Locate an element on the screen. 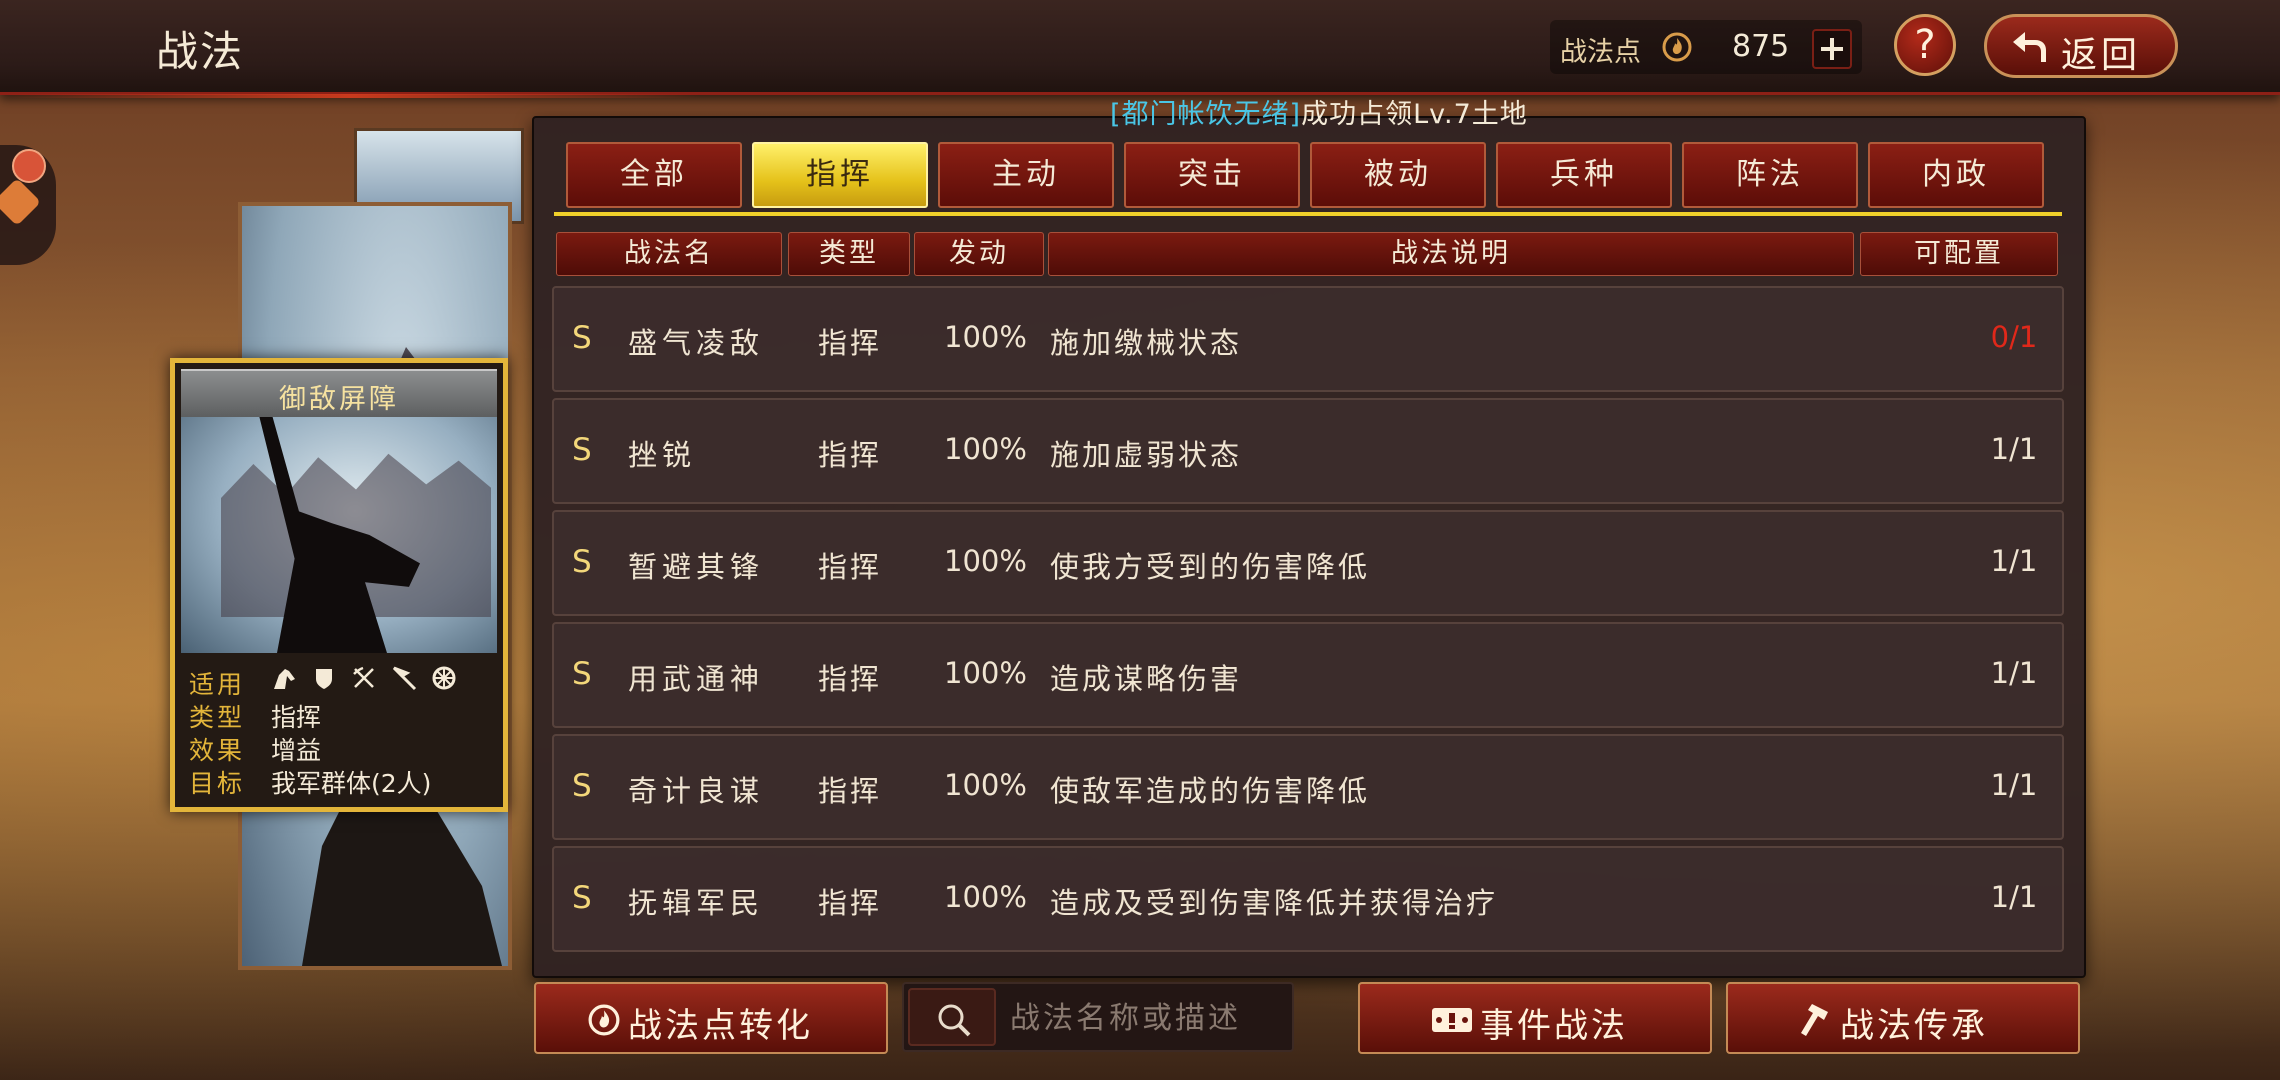 The image size is (2280, 1080). field-key: 类型 is located at coordinates (217, 717).